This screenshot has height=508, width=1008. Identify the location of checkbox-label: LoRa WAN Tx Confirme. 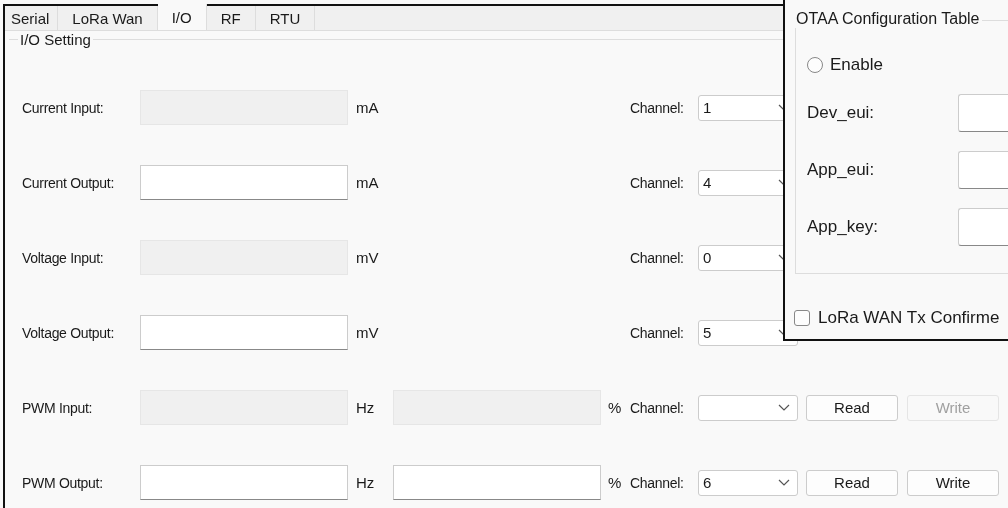
(909, 318).